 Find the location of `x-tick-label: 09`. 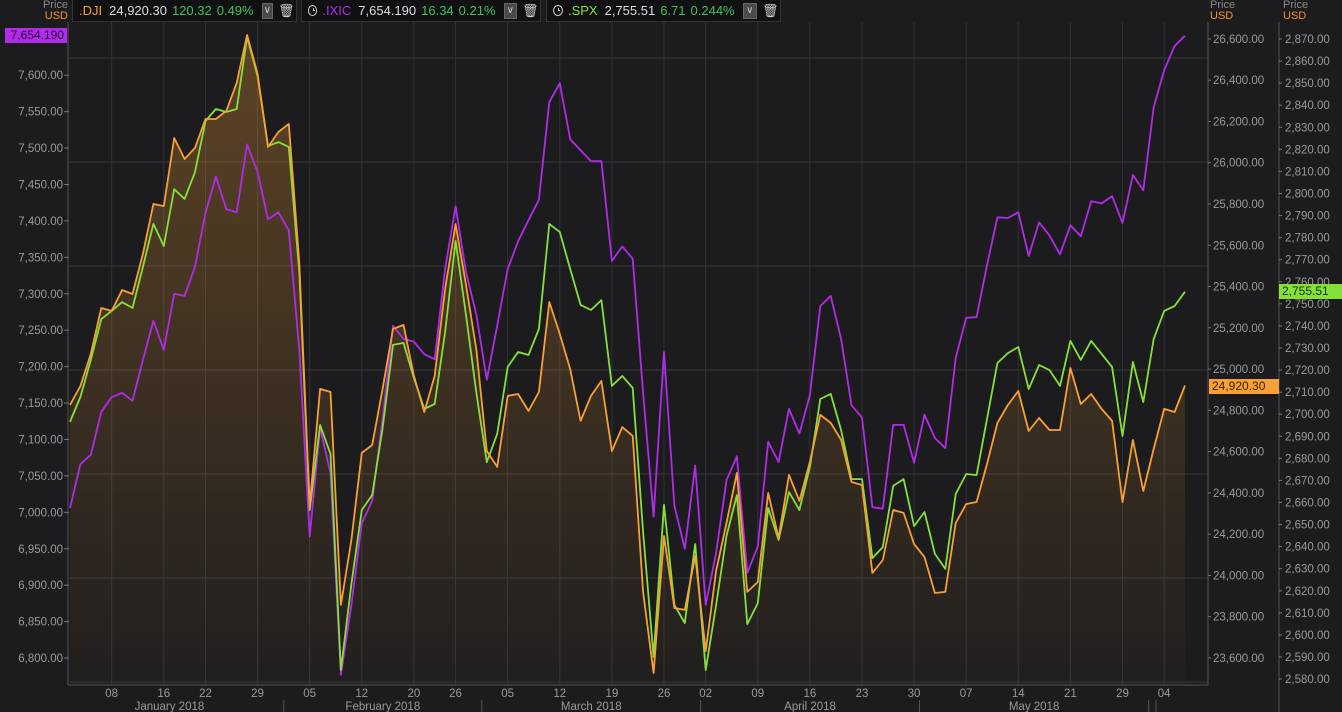

x-tick-label: 09 is located at coordinates (757, 694).